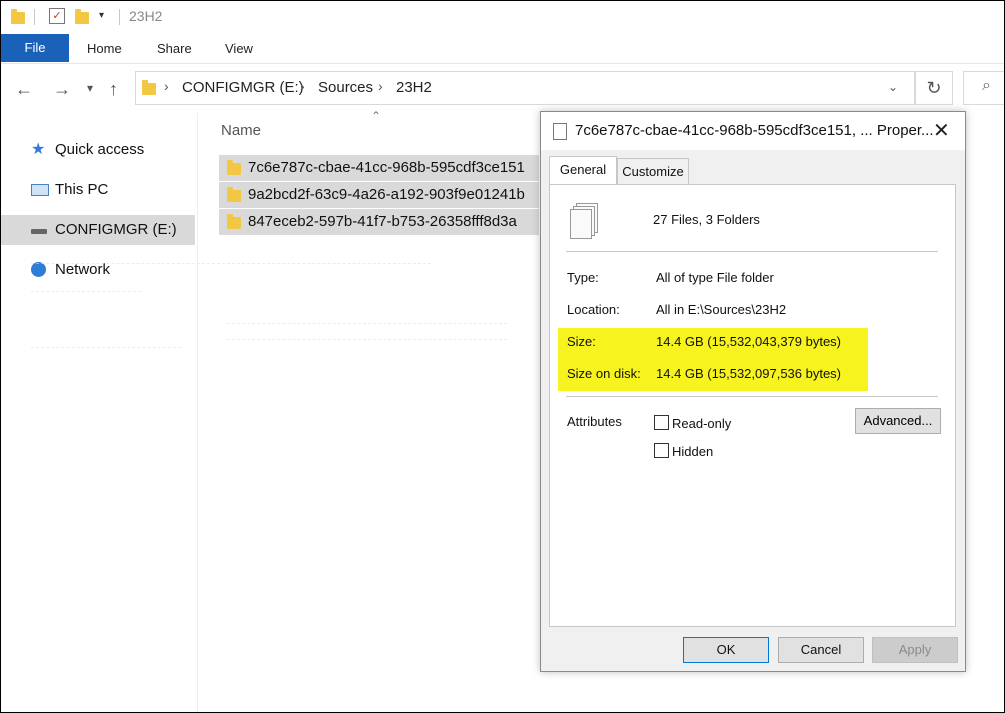  Describe the element at coordinates (38, 149) in the screenshot. I see `star-icon: ★` at that location.